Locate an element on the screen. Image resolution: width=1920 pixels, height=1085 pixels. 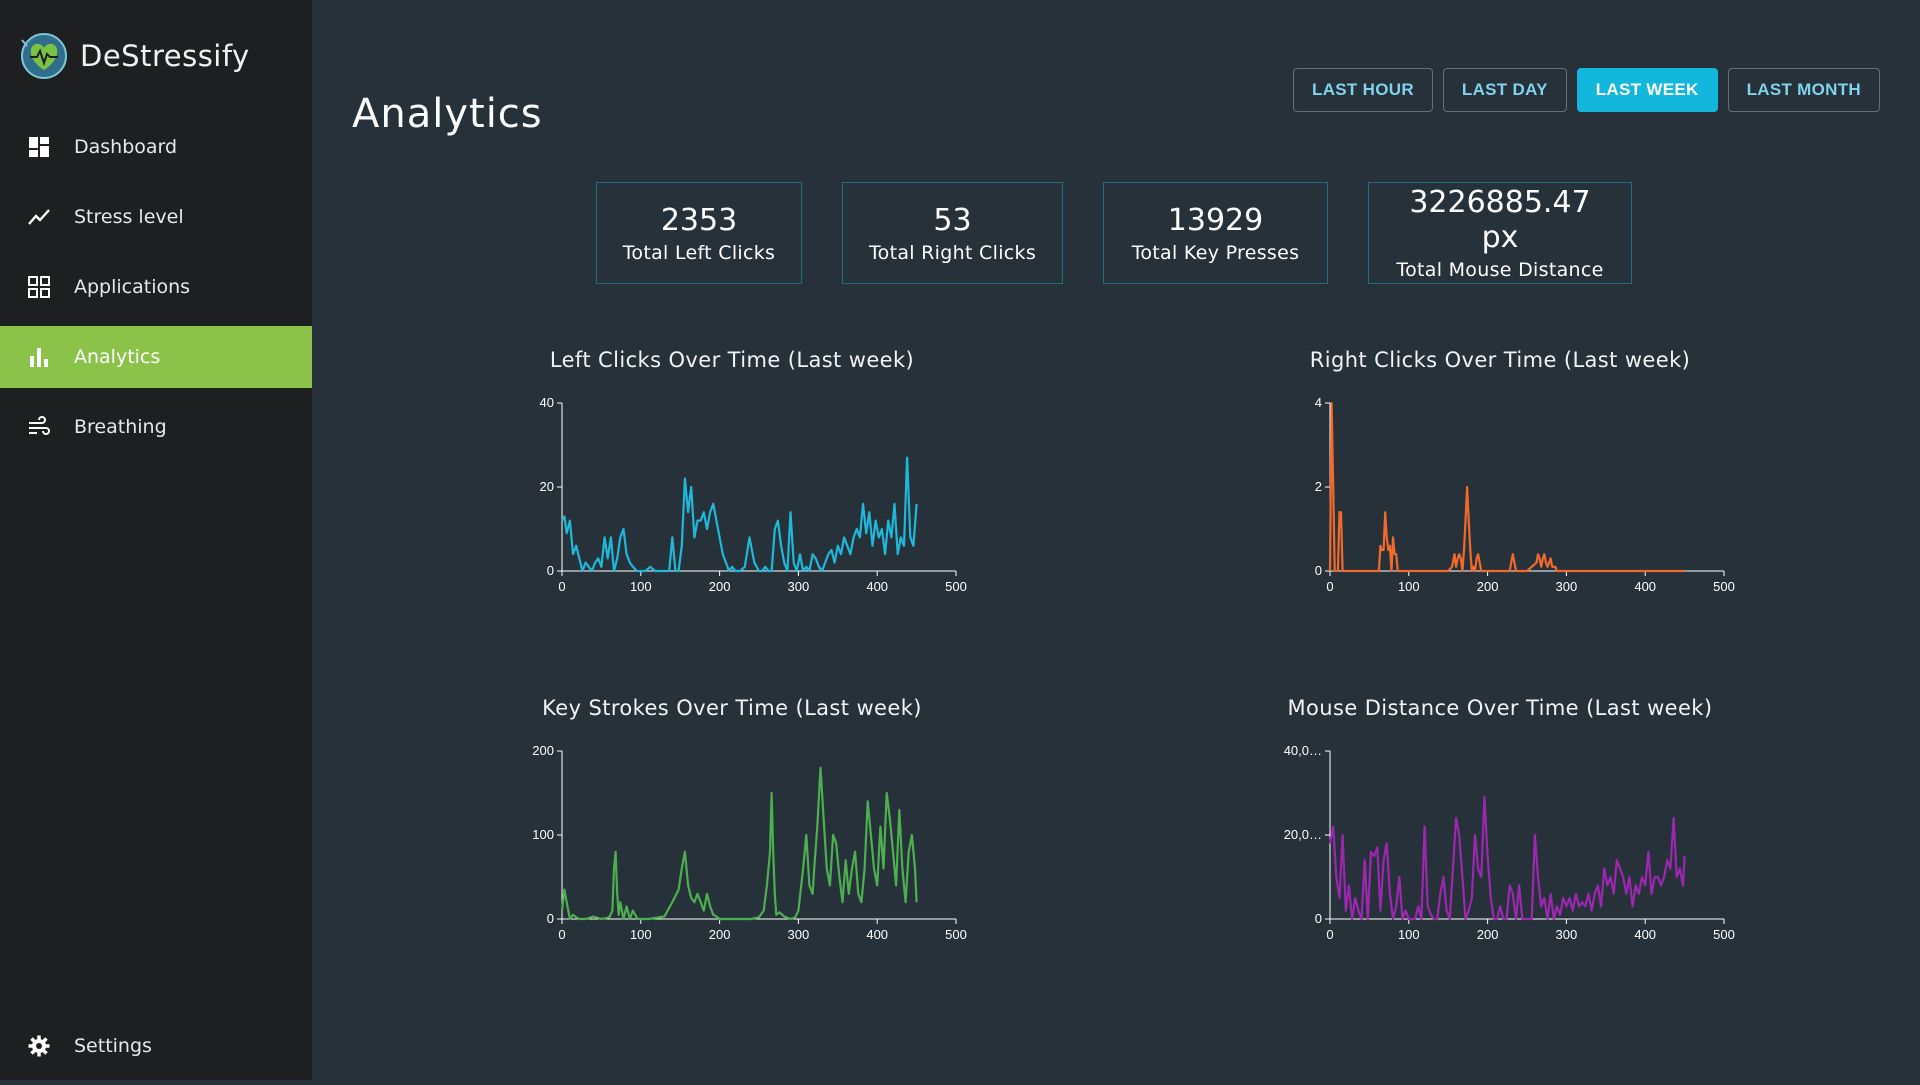
sidebar-item-breathing: Breathing is located at coordinates (156, 427).